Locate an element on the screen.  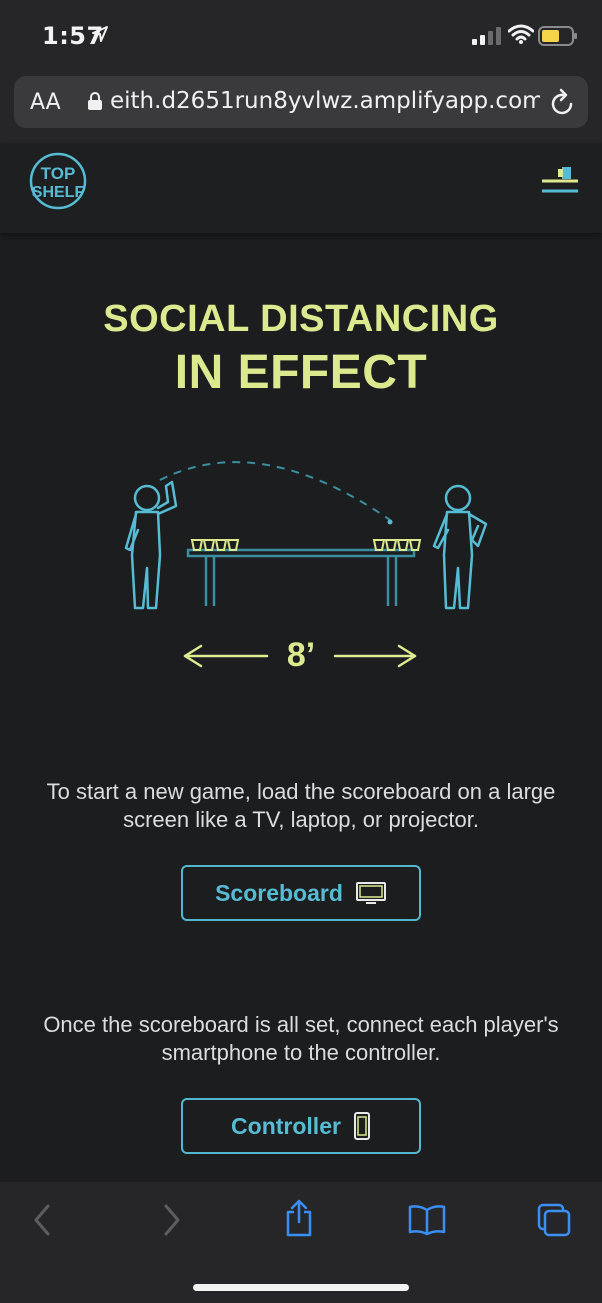
tv-icon is located at coordinates (370, 893).